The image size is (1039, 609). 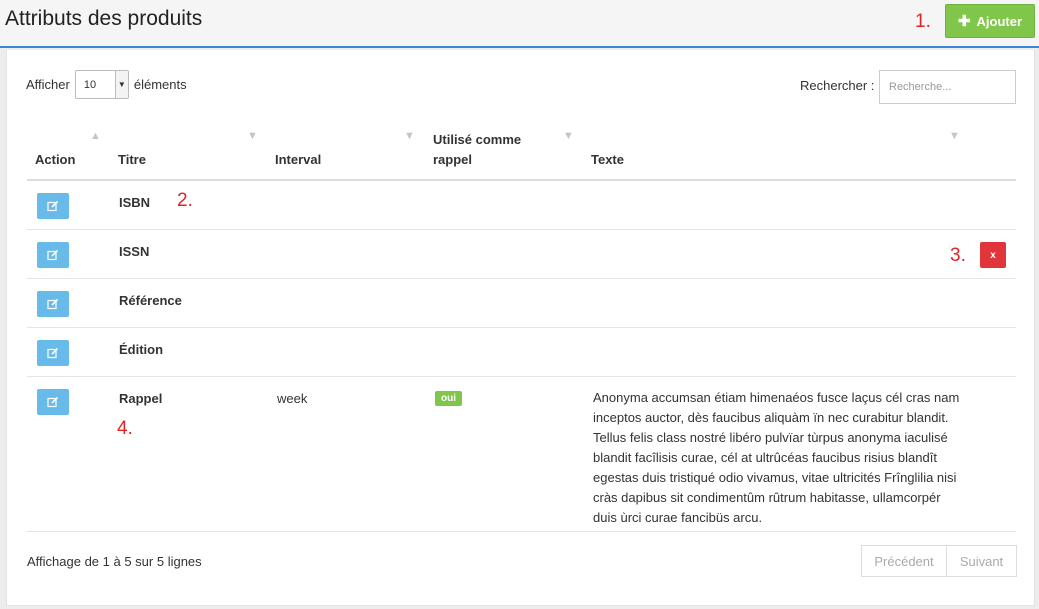 What do you see at coordinates (135, 202) in the screenshot?
I see `cell-title: ISBN` at bounding box center [135, 202].